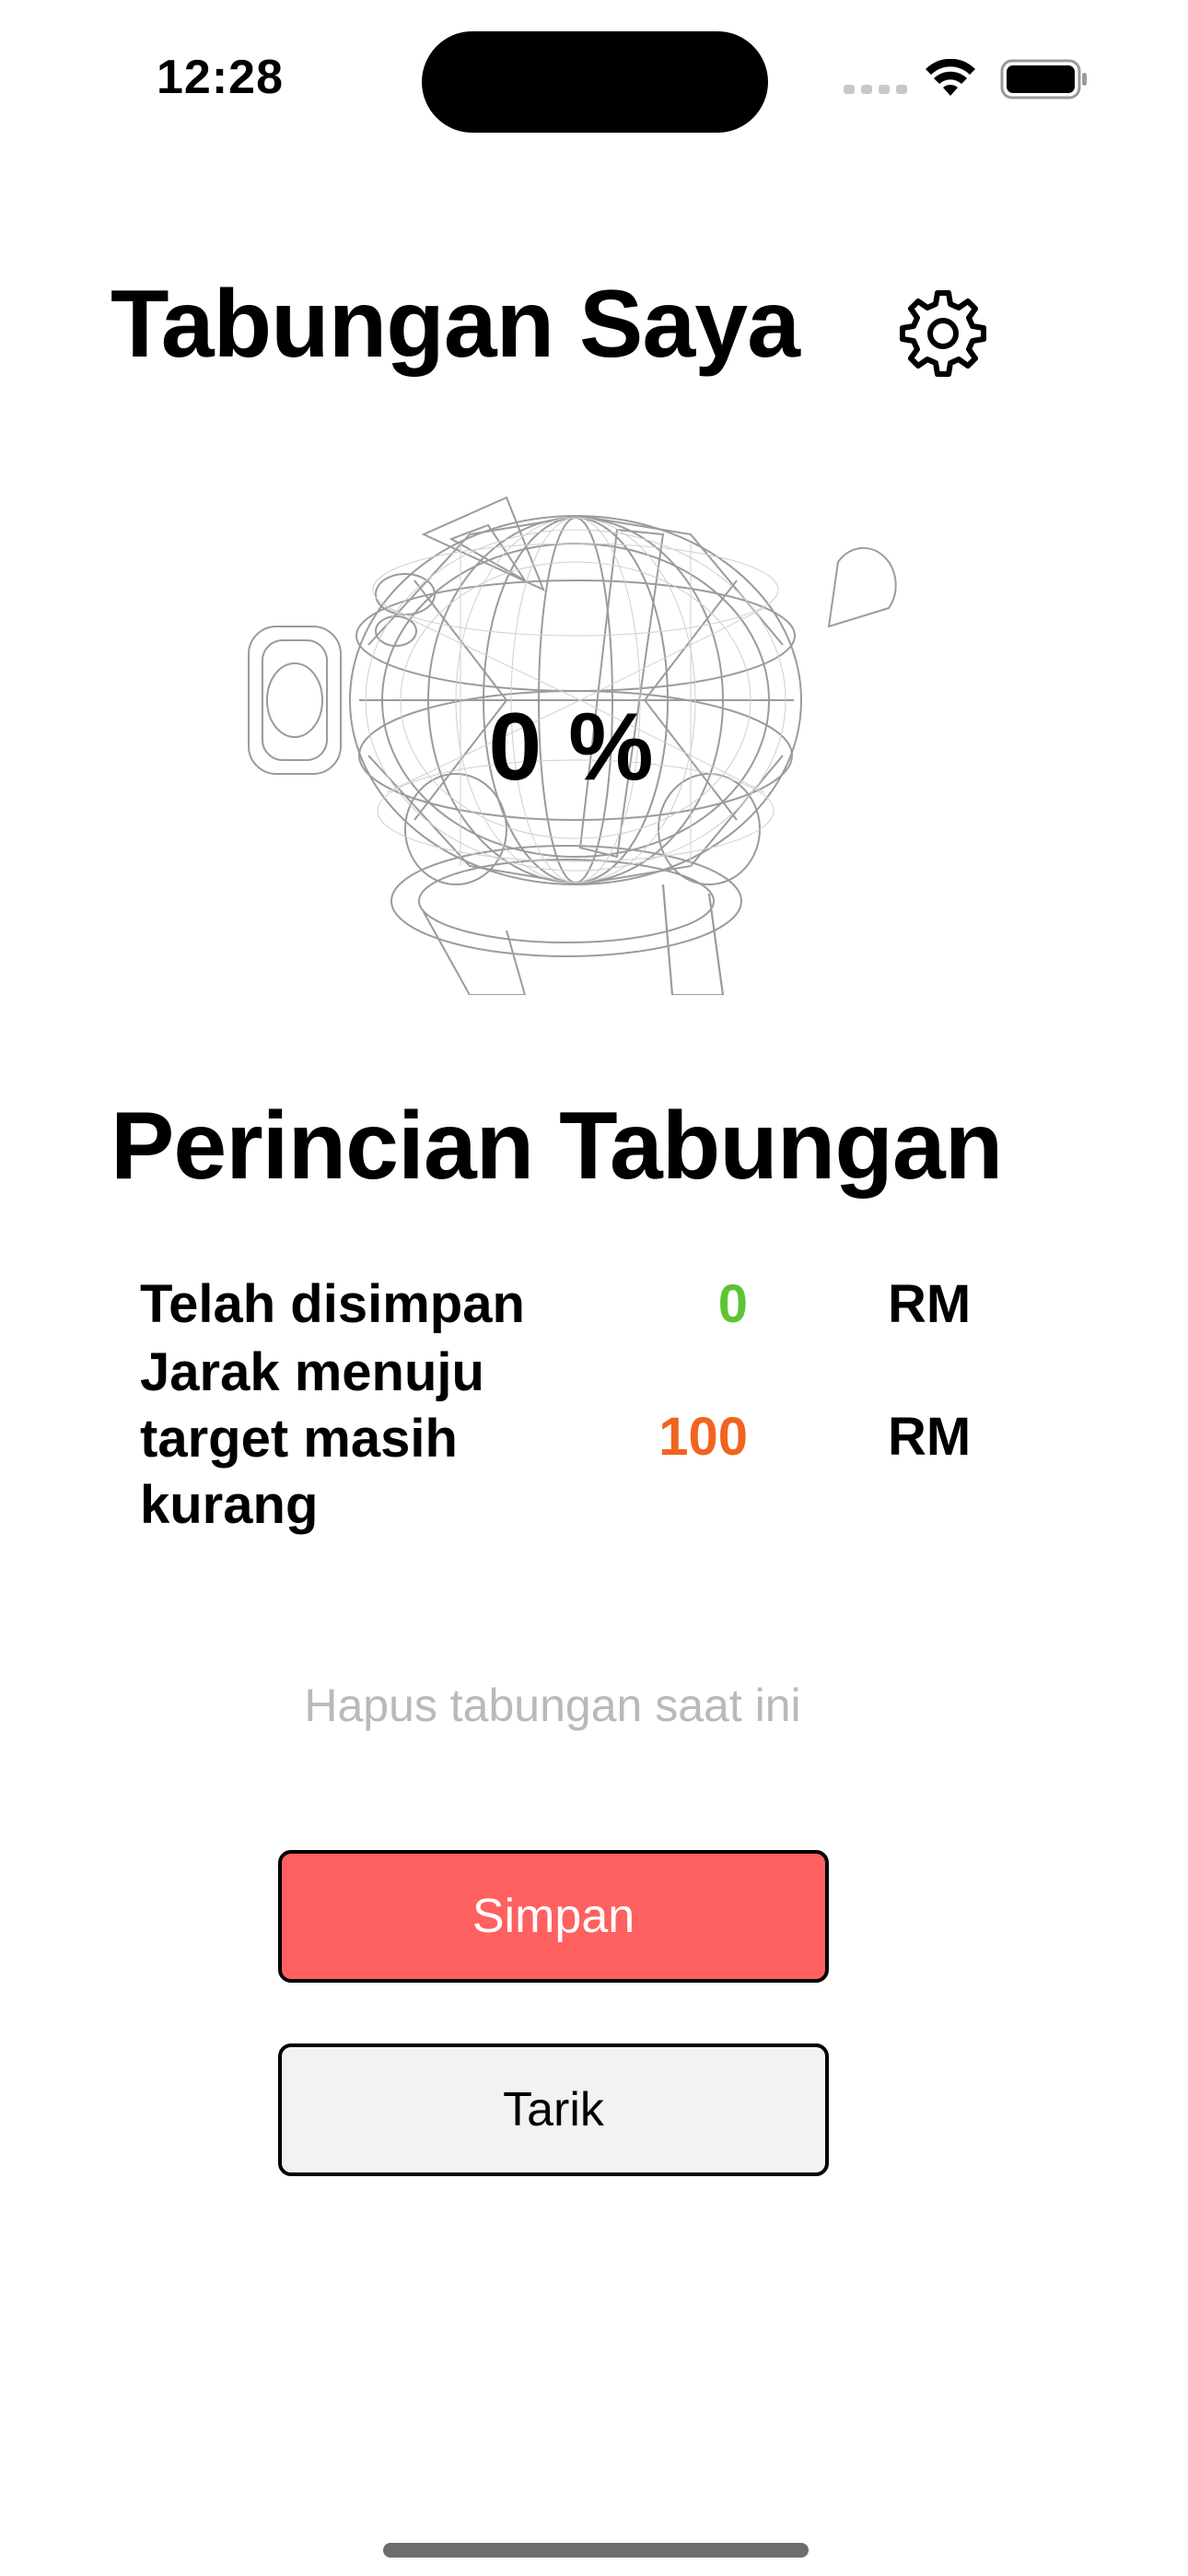 This screenshot has width=1188, height=2576. I want to click on saved-value: 0, so click(732, 1304).